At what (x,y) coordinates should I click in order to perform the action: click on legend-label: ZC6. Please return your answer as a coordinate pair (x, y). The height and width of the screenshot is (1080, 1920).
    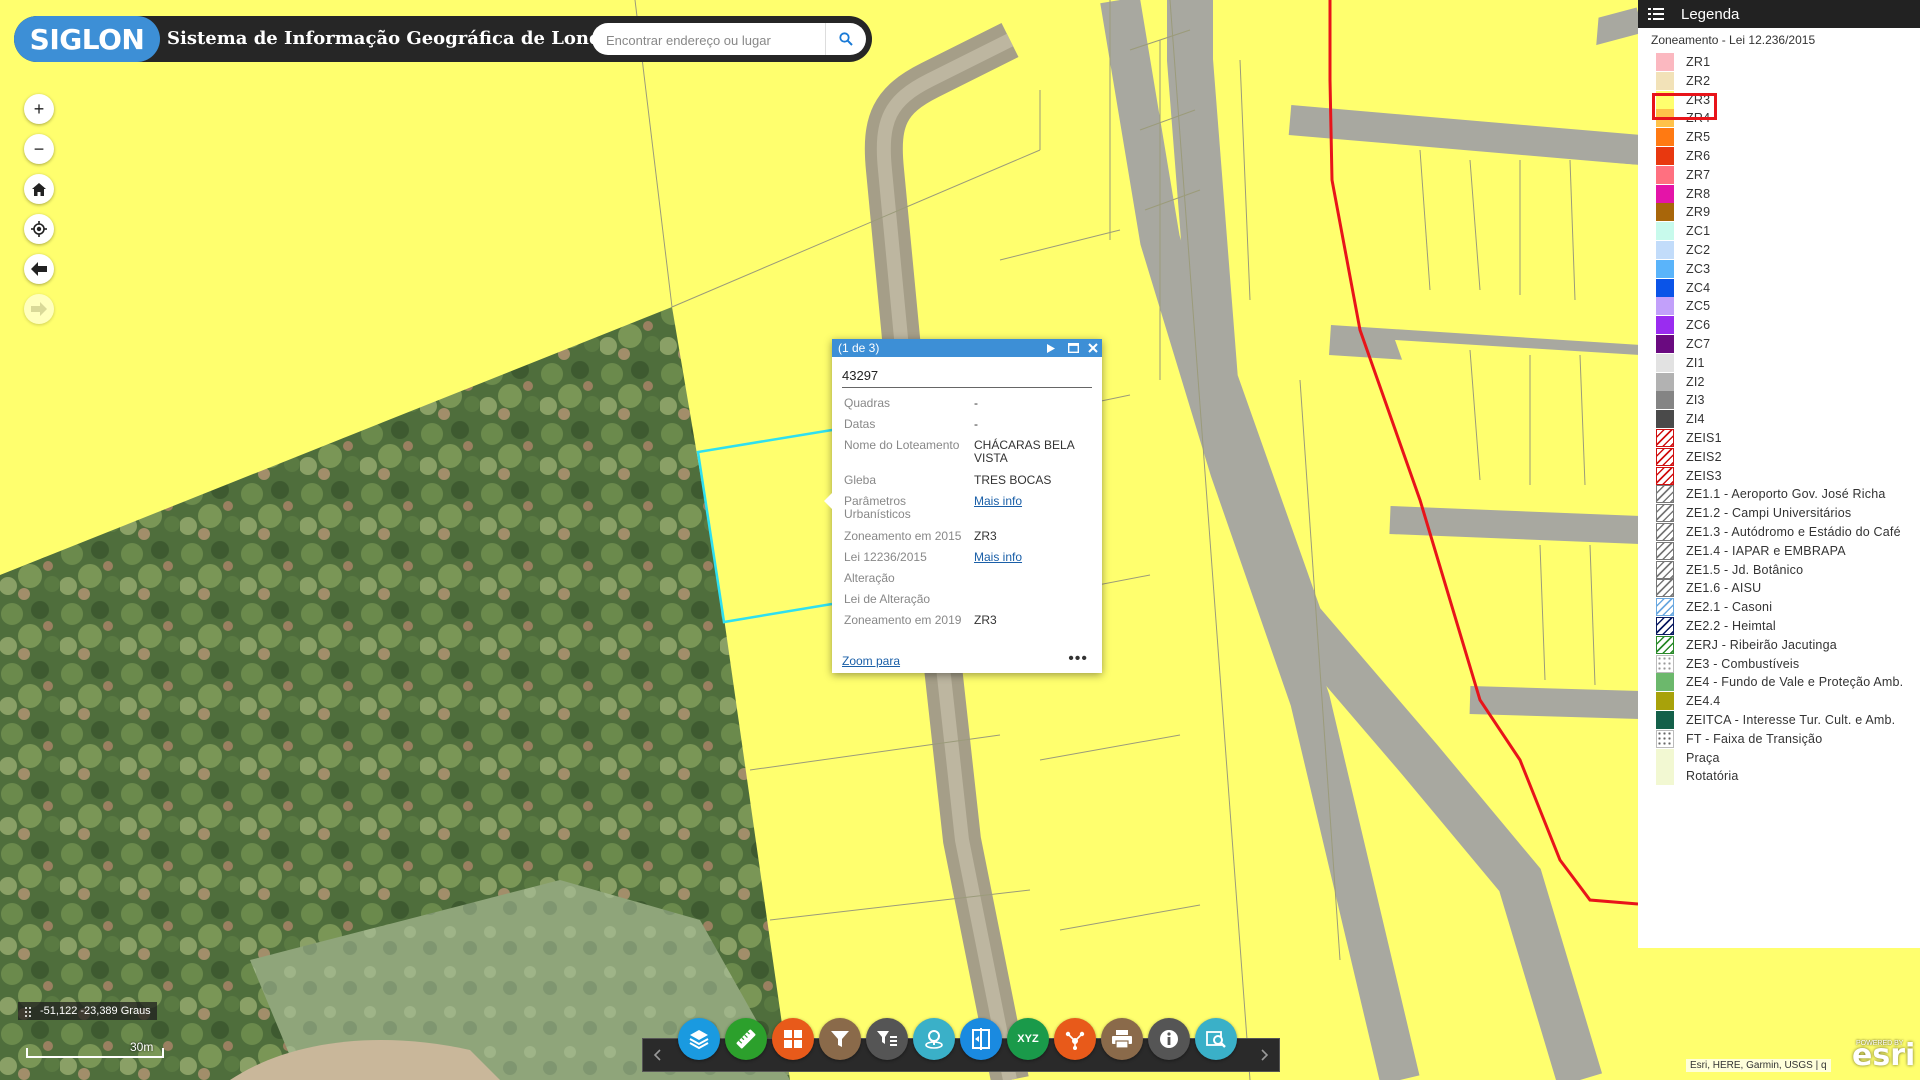
    Looking at the image, I should click on (1698, 325).